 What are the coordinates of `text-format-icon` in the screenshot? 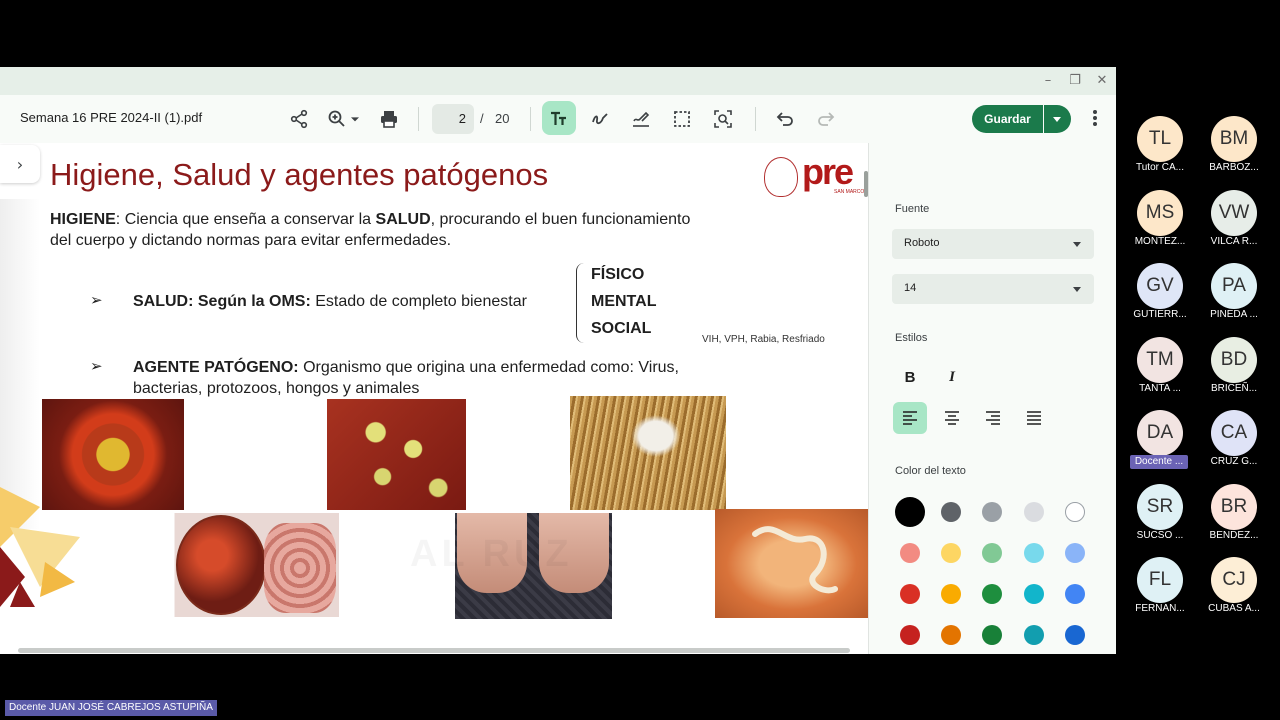 It's located at (559, 119).